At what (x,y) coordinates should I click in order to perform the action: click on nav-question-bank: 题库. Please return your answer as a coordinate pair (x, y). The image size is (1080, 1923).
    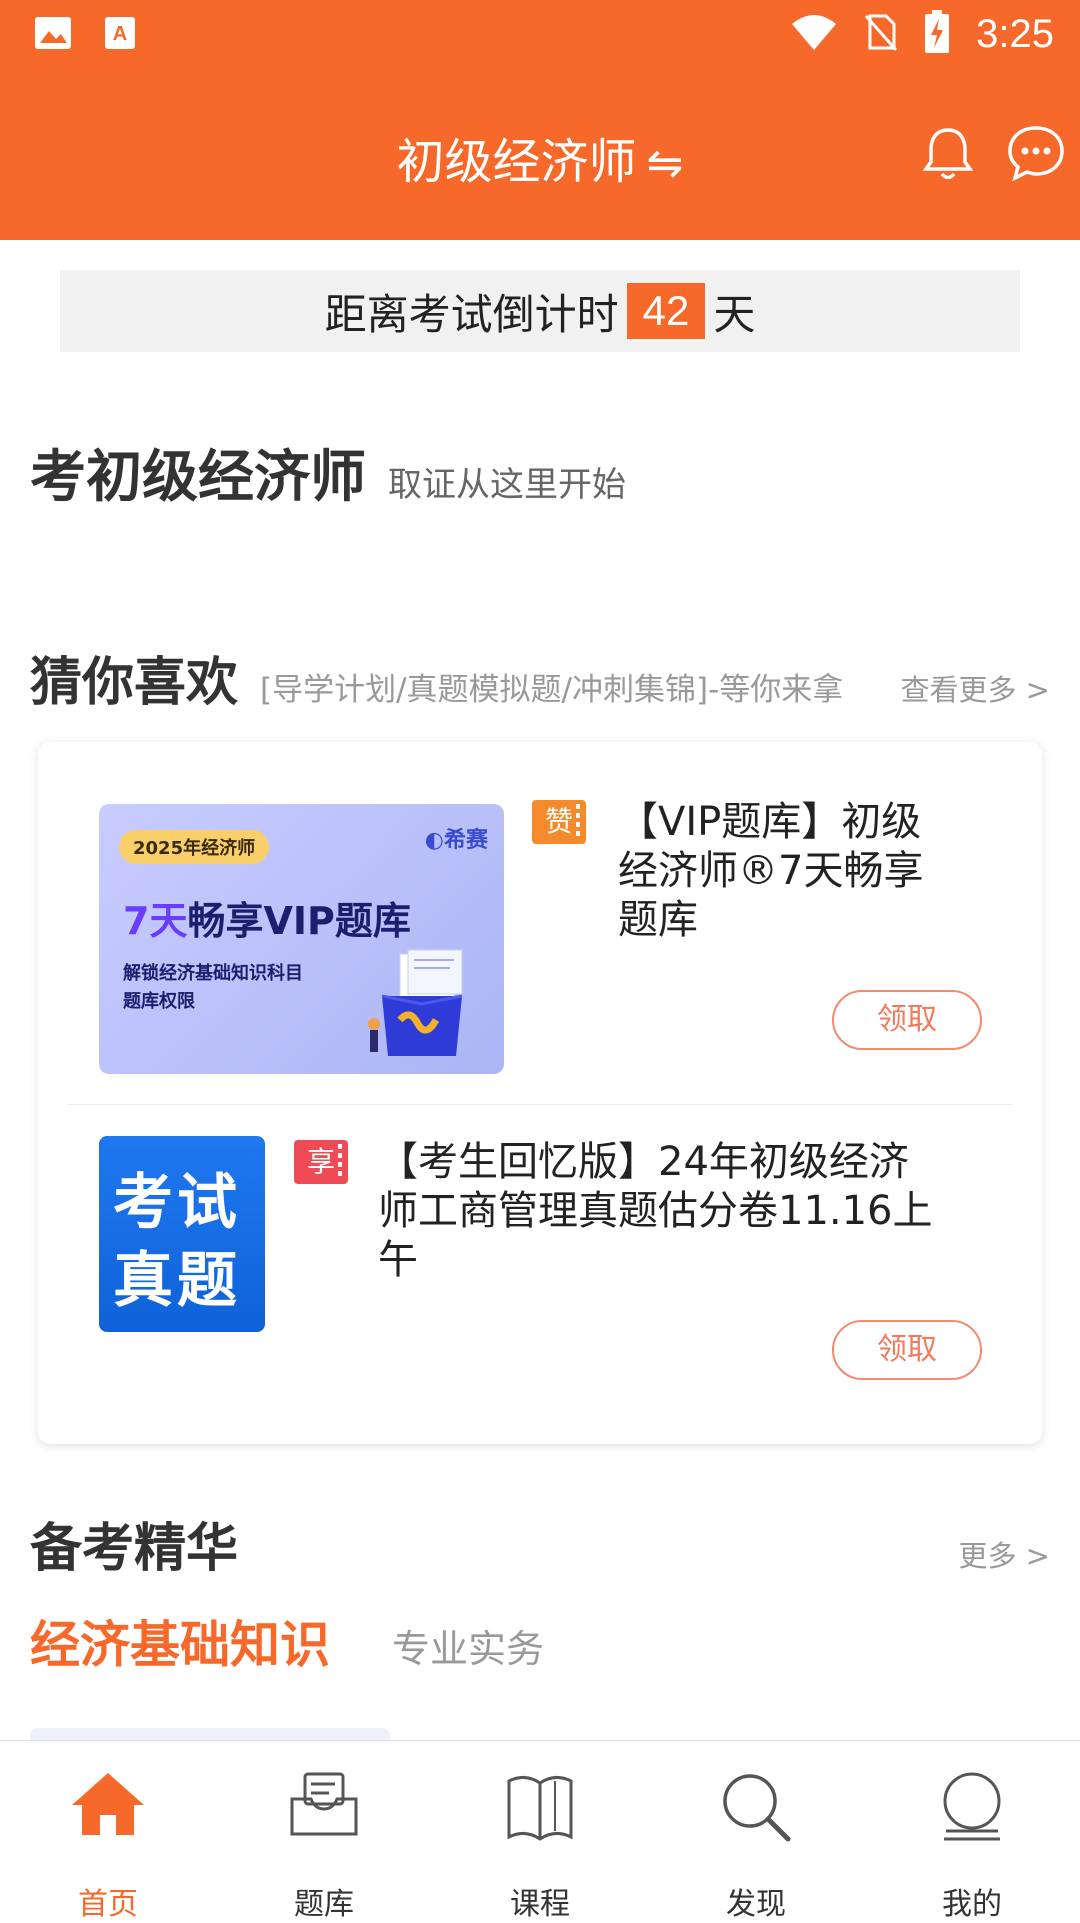
    Looking at the image, I should click on (324, 1831).